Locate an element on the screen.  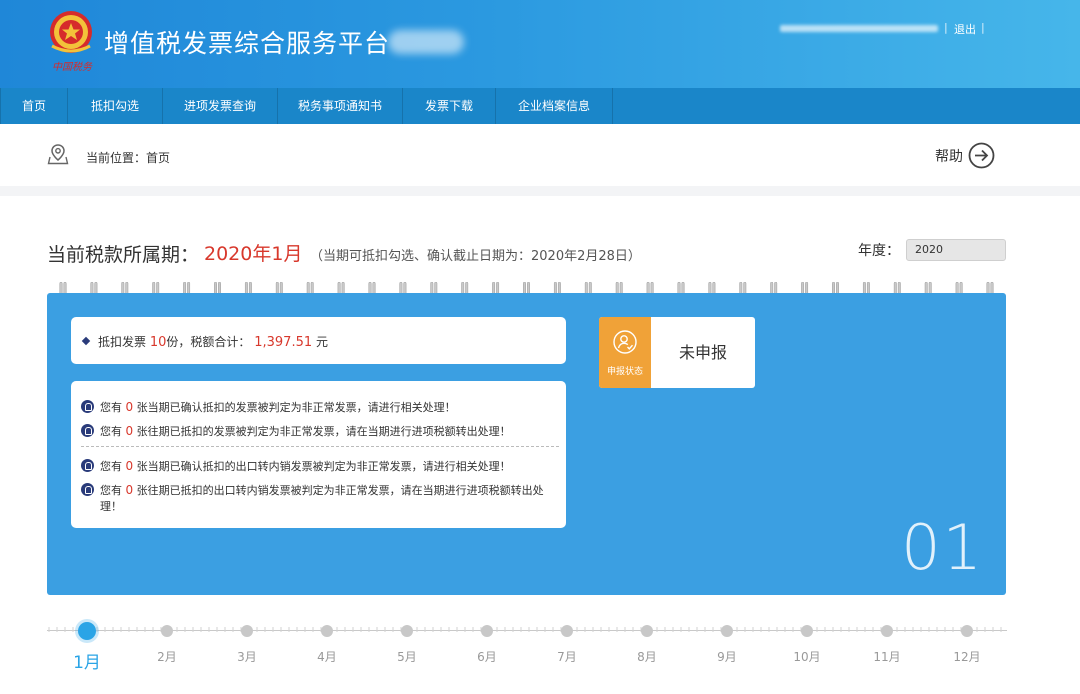
alert-item: 您有 0 张往期已抵扣的发票被判定为非正常发票，请在当期进行进项税额转出处理！ is located at coordinates (321, 431).